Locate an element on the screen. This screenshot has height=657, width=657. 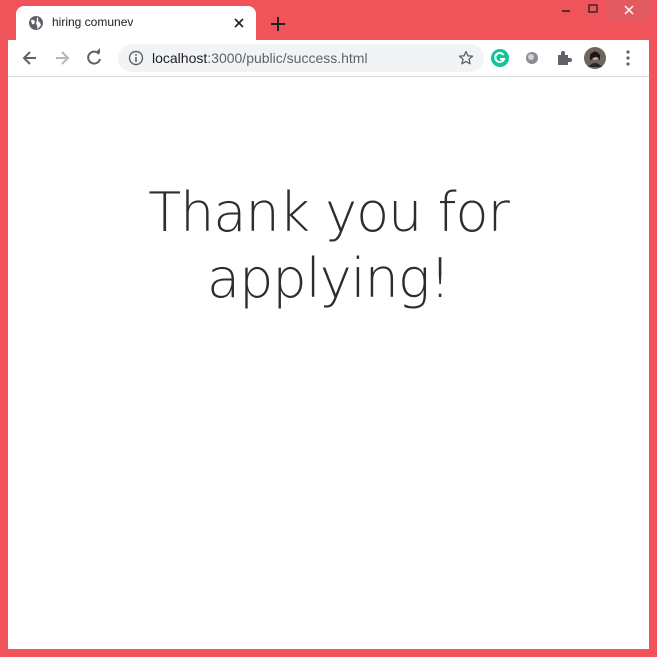
new-tab-button is located at coordinates (278, 24).